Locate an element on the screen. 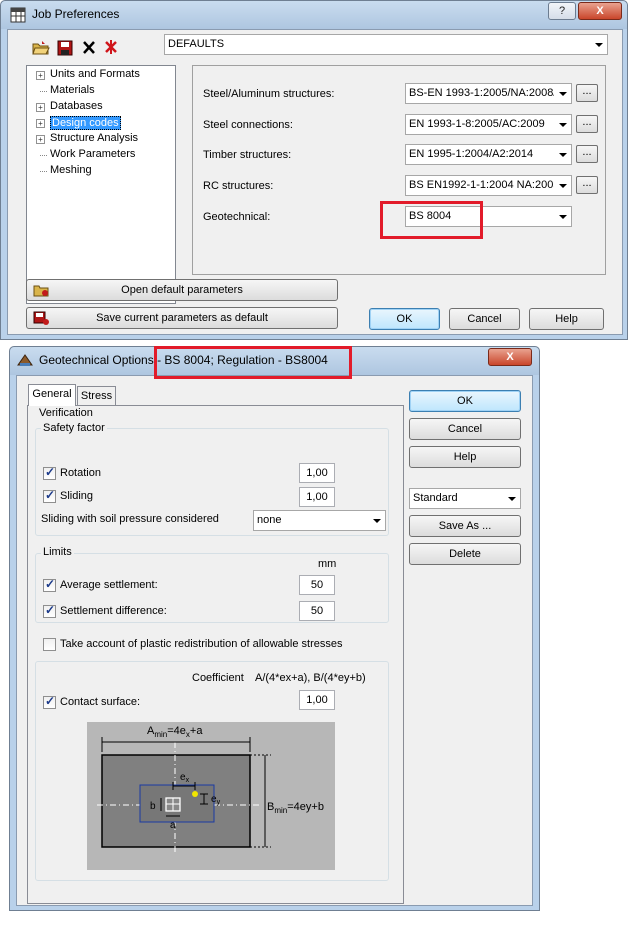 The image size is (628, 925). soil-pressure-label: Sliding with soil pressure considered is located at coordinates (130, 519).